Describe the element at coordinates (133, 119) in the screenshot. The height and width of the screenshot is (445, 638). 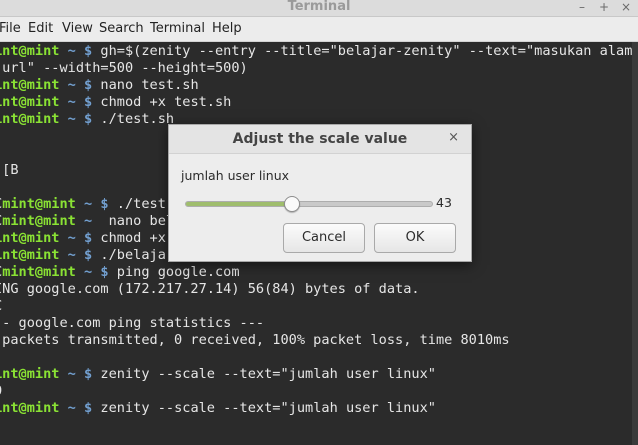
I see `line-text: ./test.sh` at that location.